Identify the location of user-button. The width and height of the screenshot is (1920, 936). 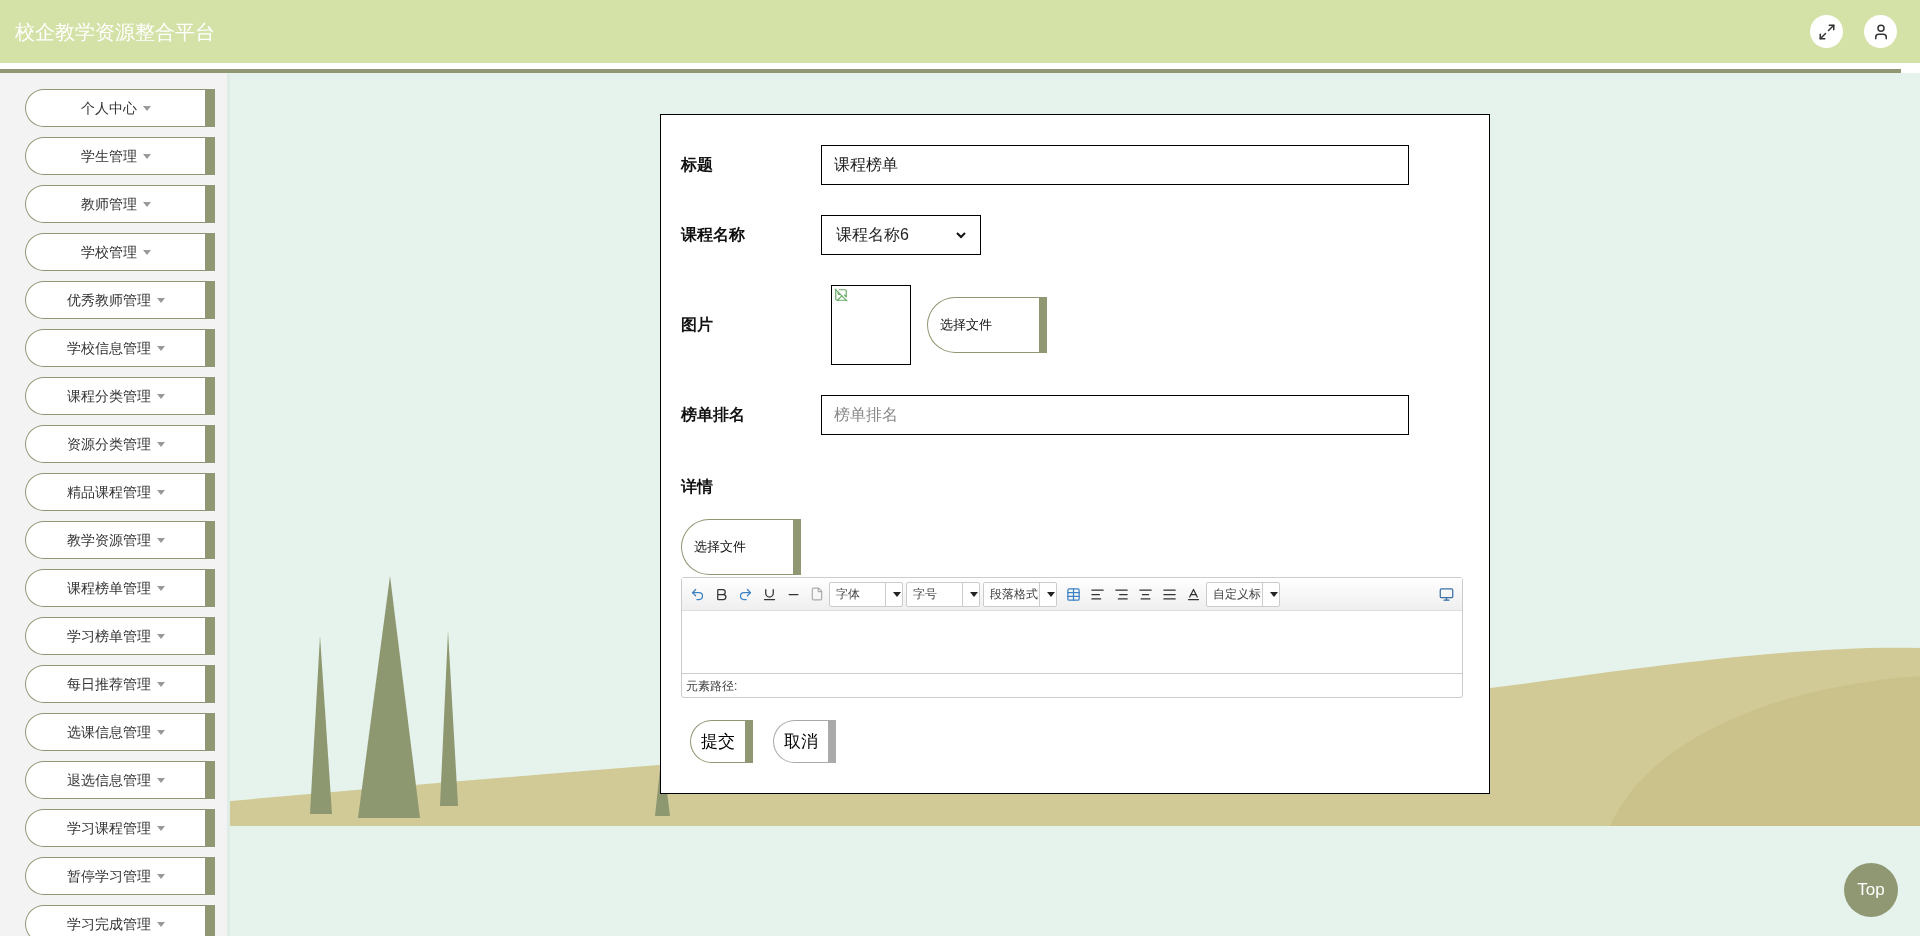
(1880, 31).